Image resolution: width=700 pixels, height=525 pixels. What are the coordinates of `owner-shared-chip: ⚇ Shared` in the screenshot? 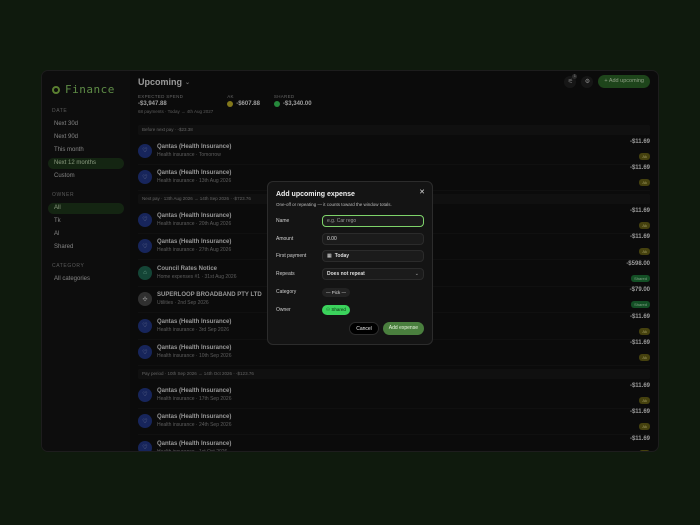 It's located at (336, 309).